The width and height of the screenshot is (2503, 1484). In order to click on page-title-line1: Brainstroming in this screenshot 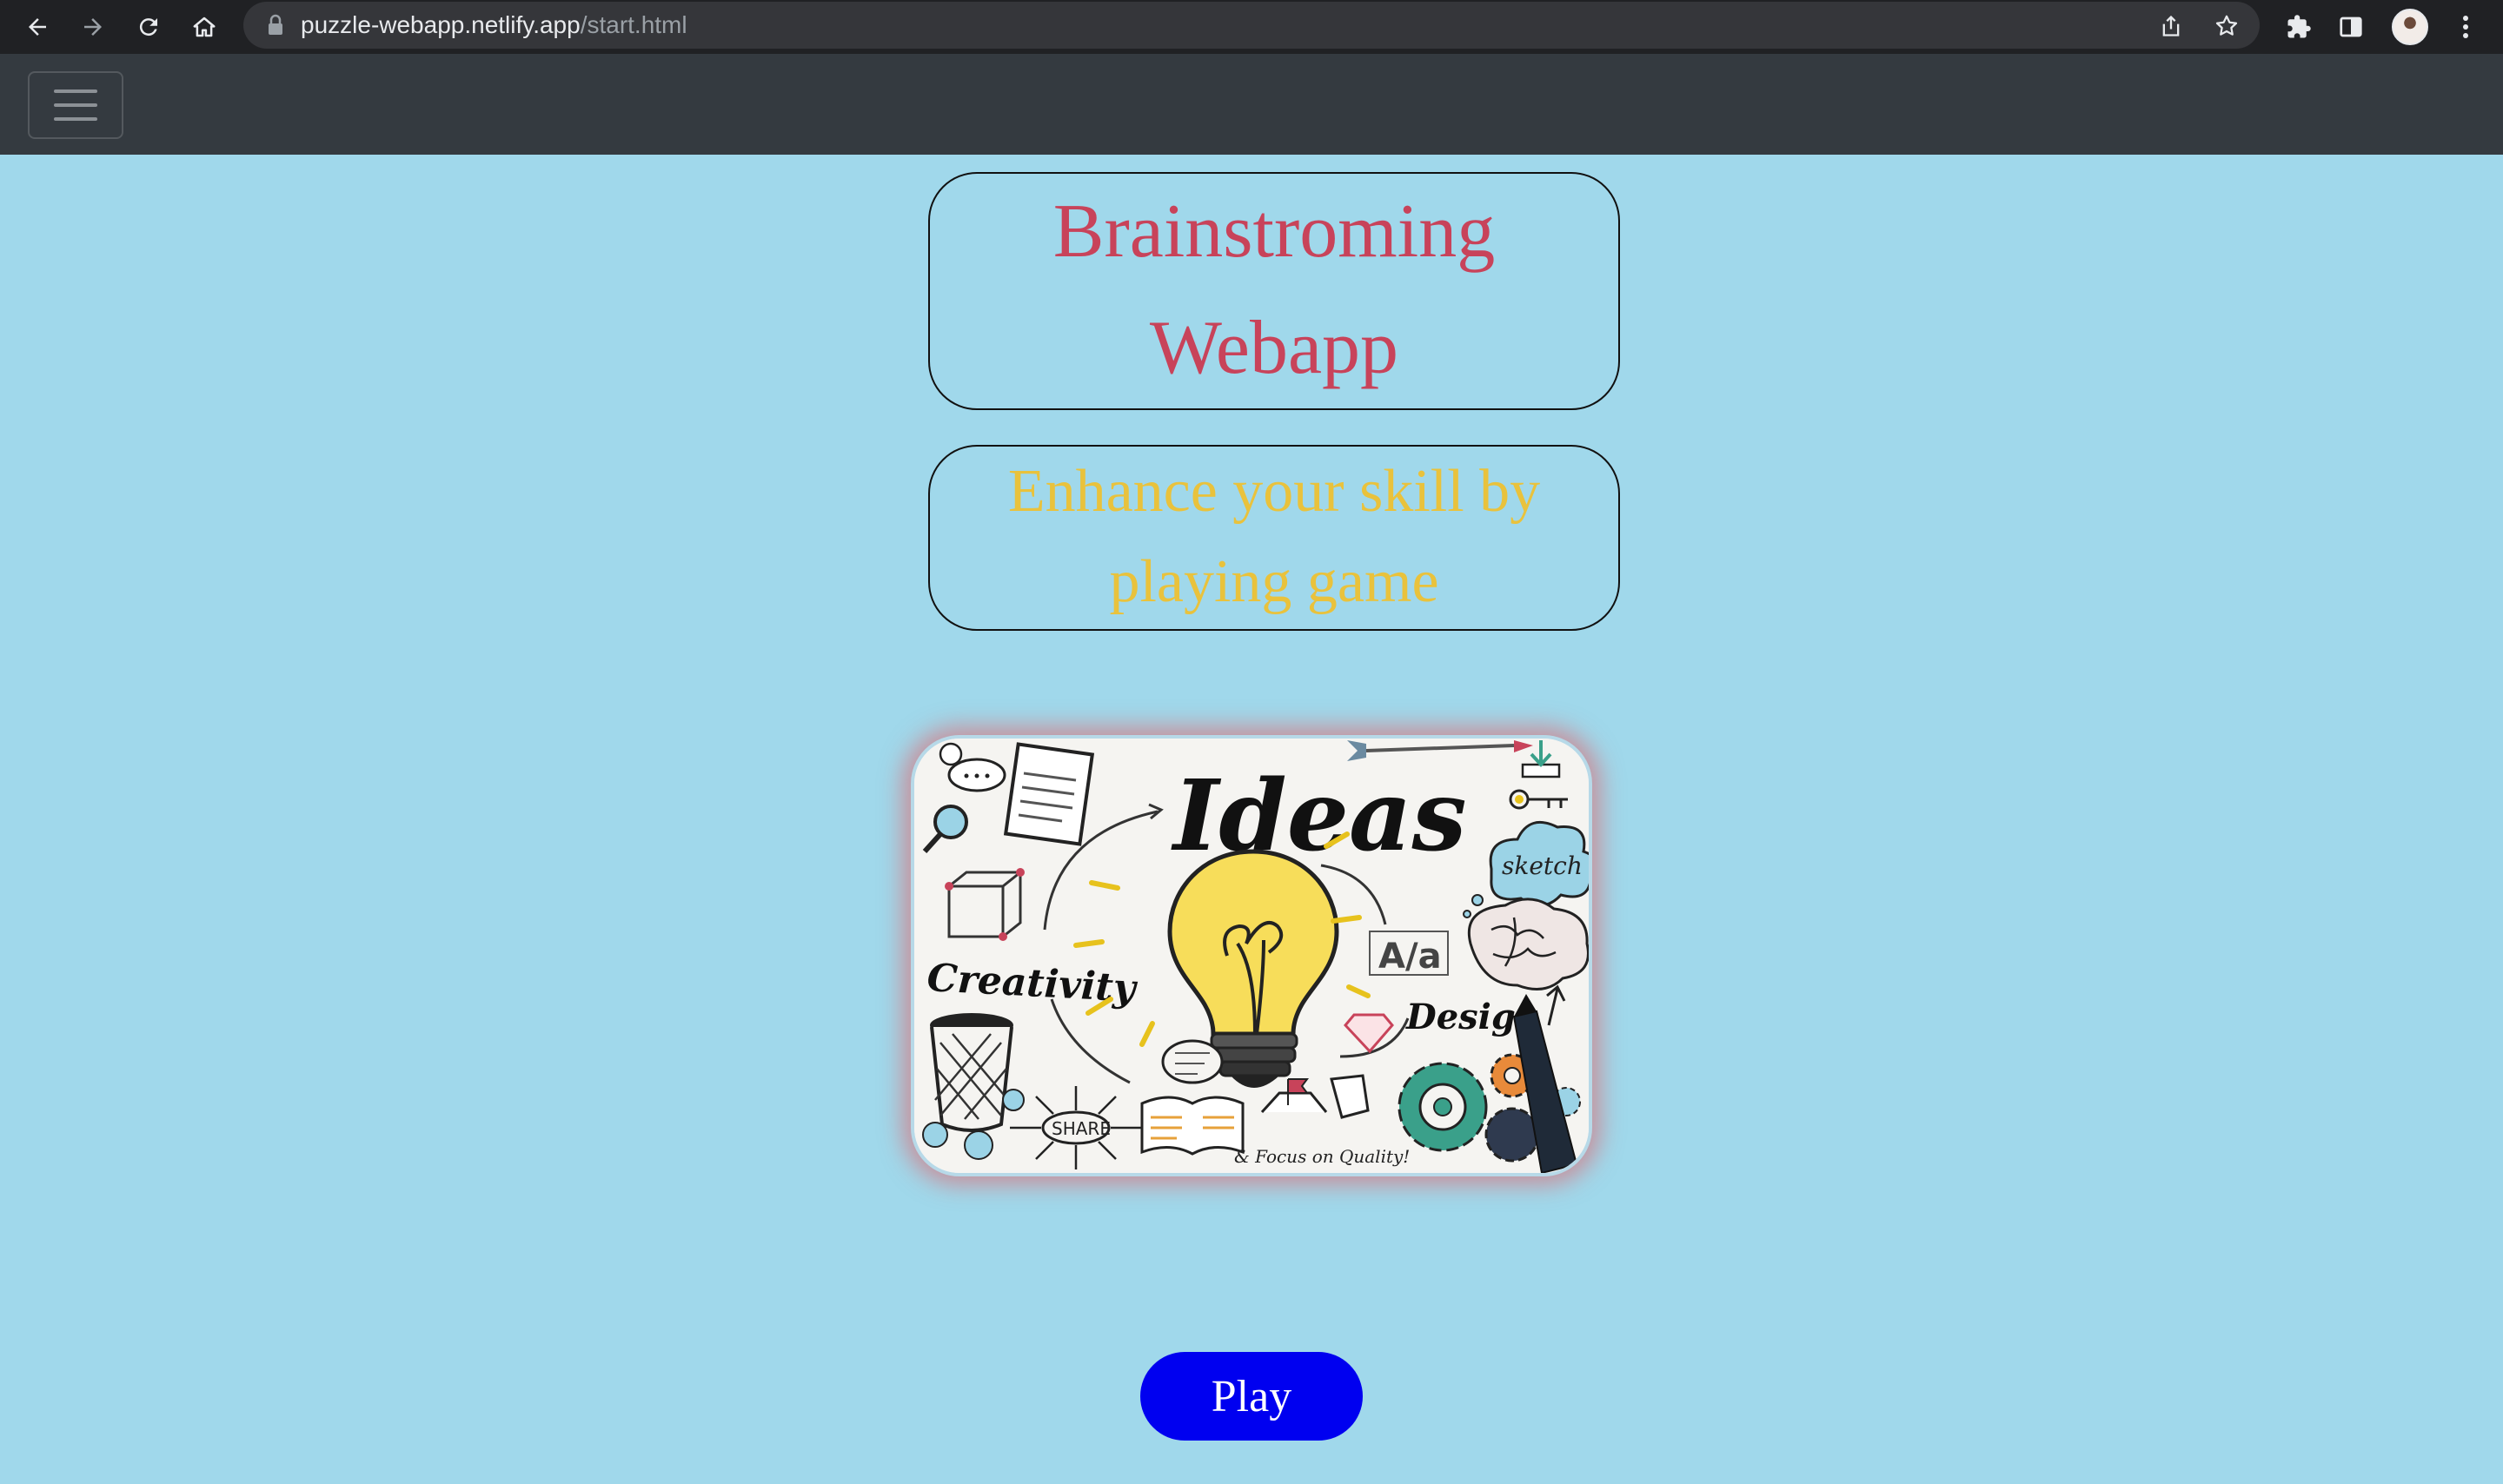, I will do `click(1274, 231)`.